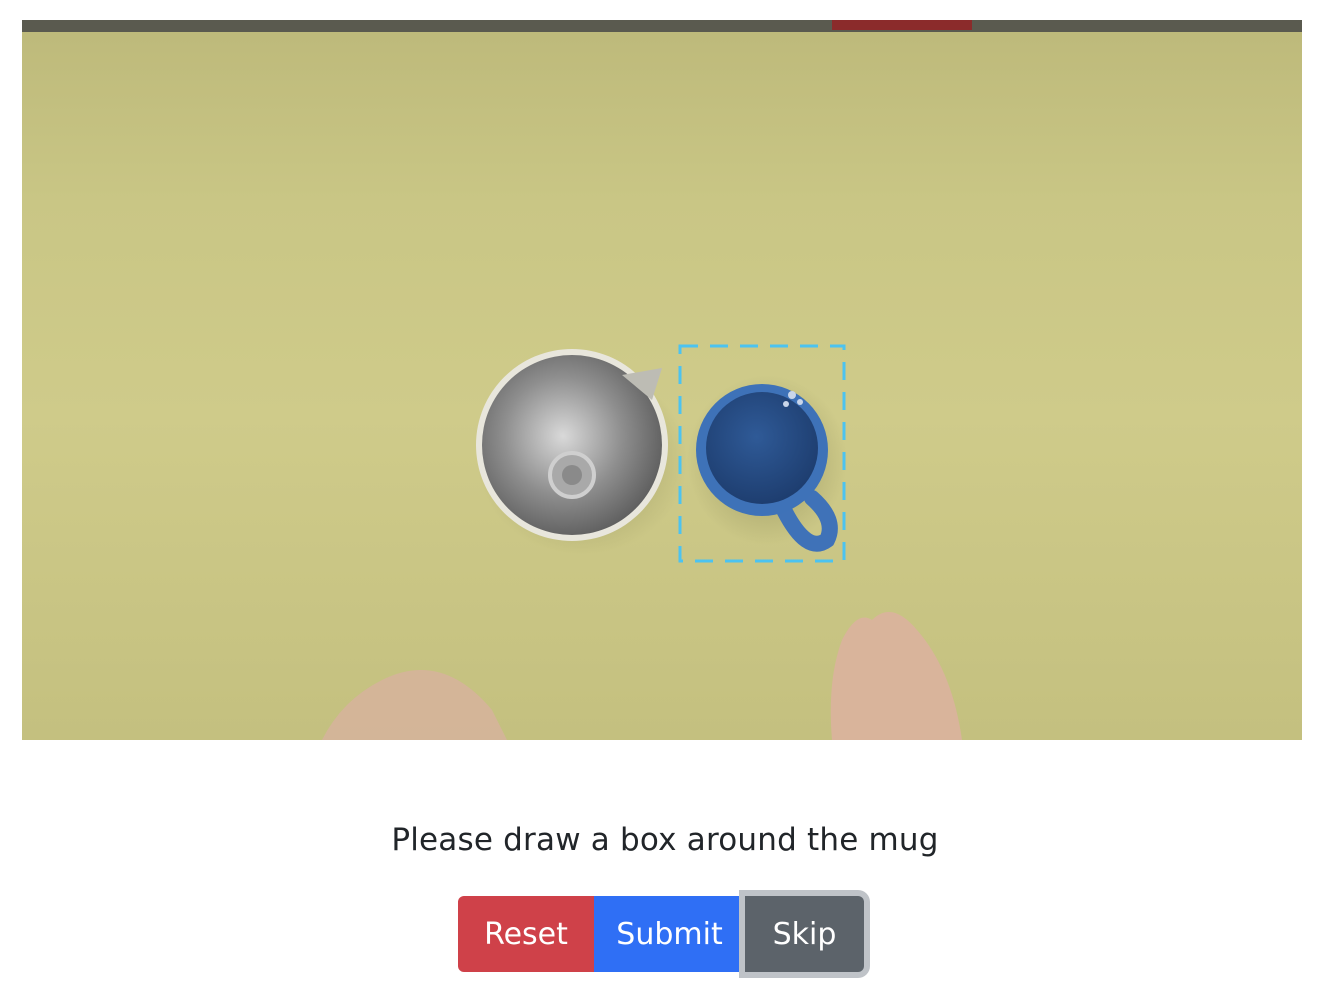 This screenshot has height=994, width=1330. I want to click on blue-mug, so click(767, 463).